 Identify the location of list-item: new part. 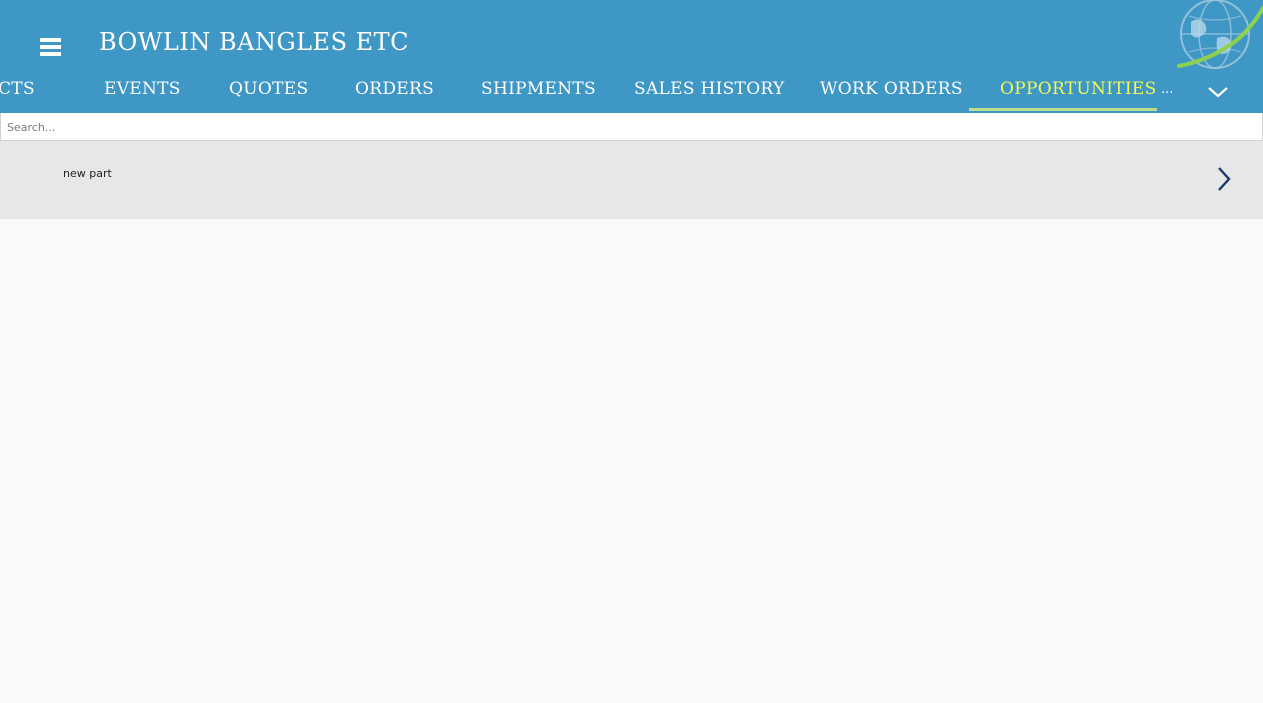
(631, 180).